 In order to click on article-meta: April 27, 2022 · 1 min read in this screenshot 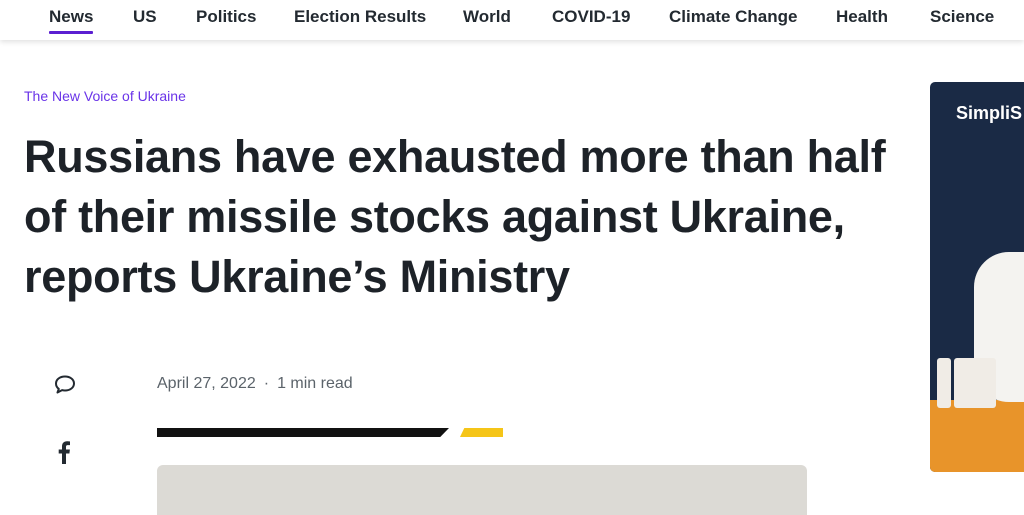, I will do `click(255, 384)`.